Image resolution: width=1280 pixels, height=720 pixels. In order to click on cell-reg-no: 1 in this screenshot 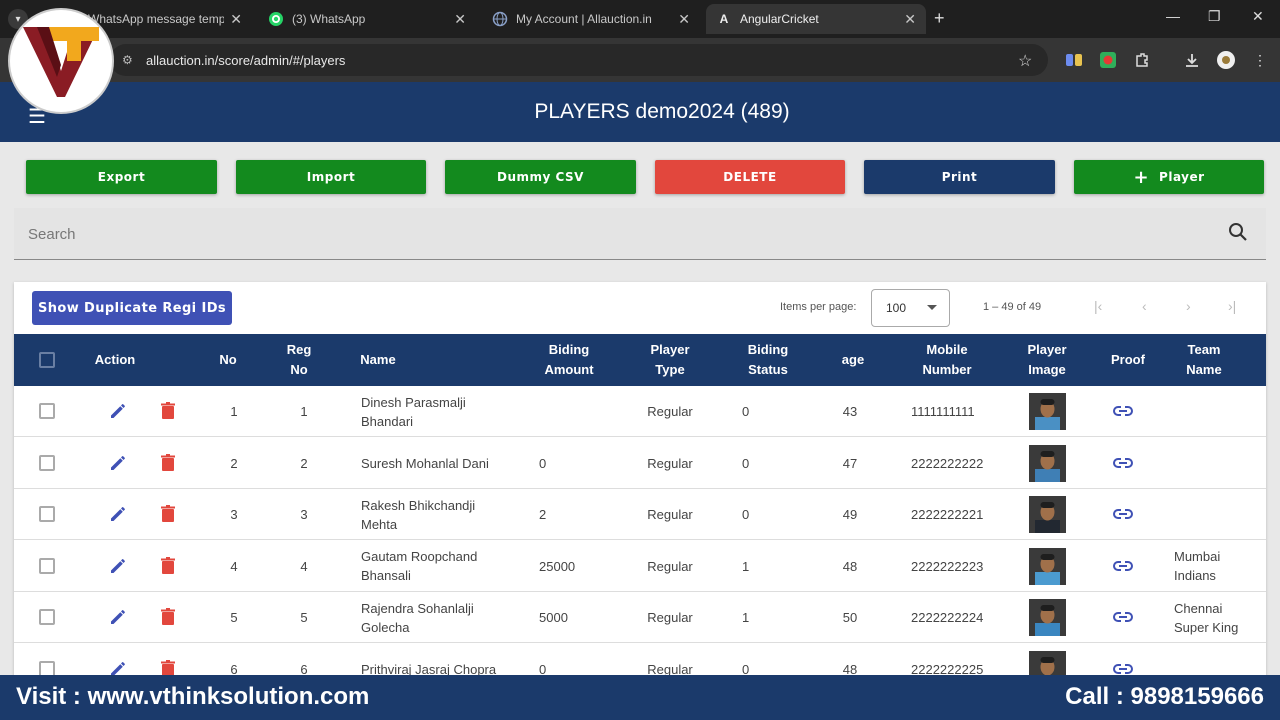, I will do `click(304, 411)`.